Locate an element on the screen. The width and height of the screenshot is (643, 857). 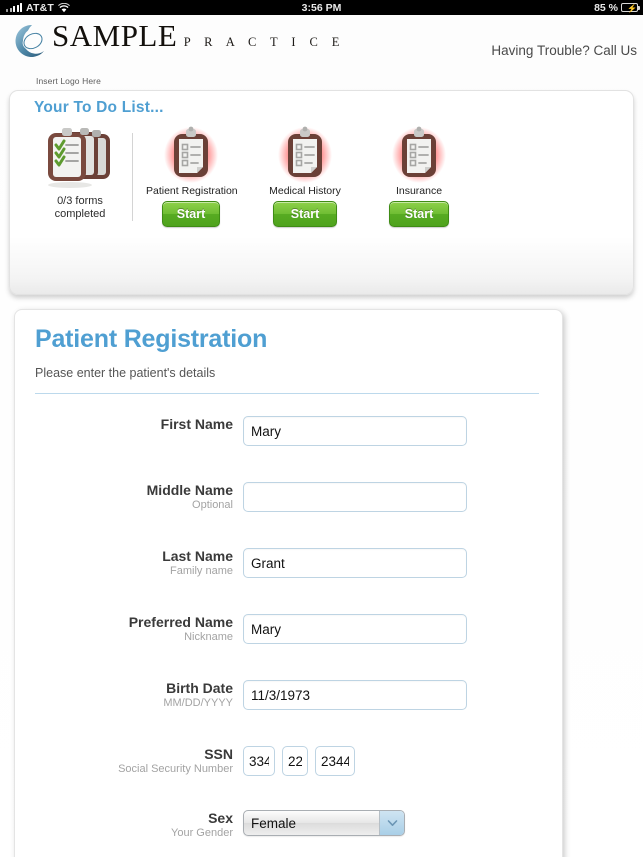
task-card-patient-registration: Patient Registration Start is located at coordinates (192, 176).